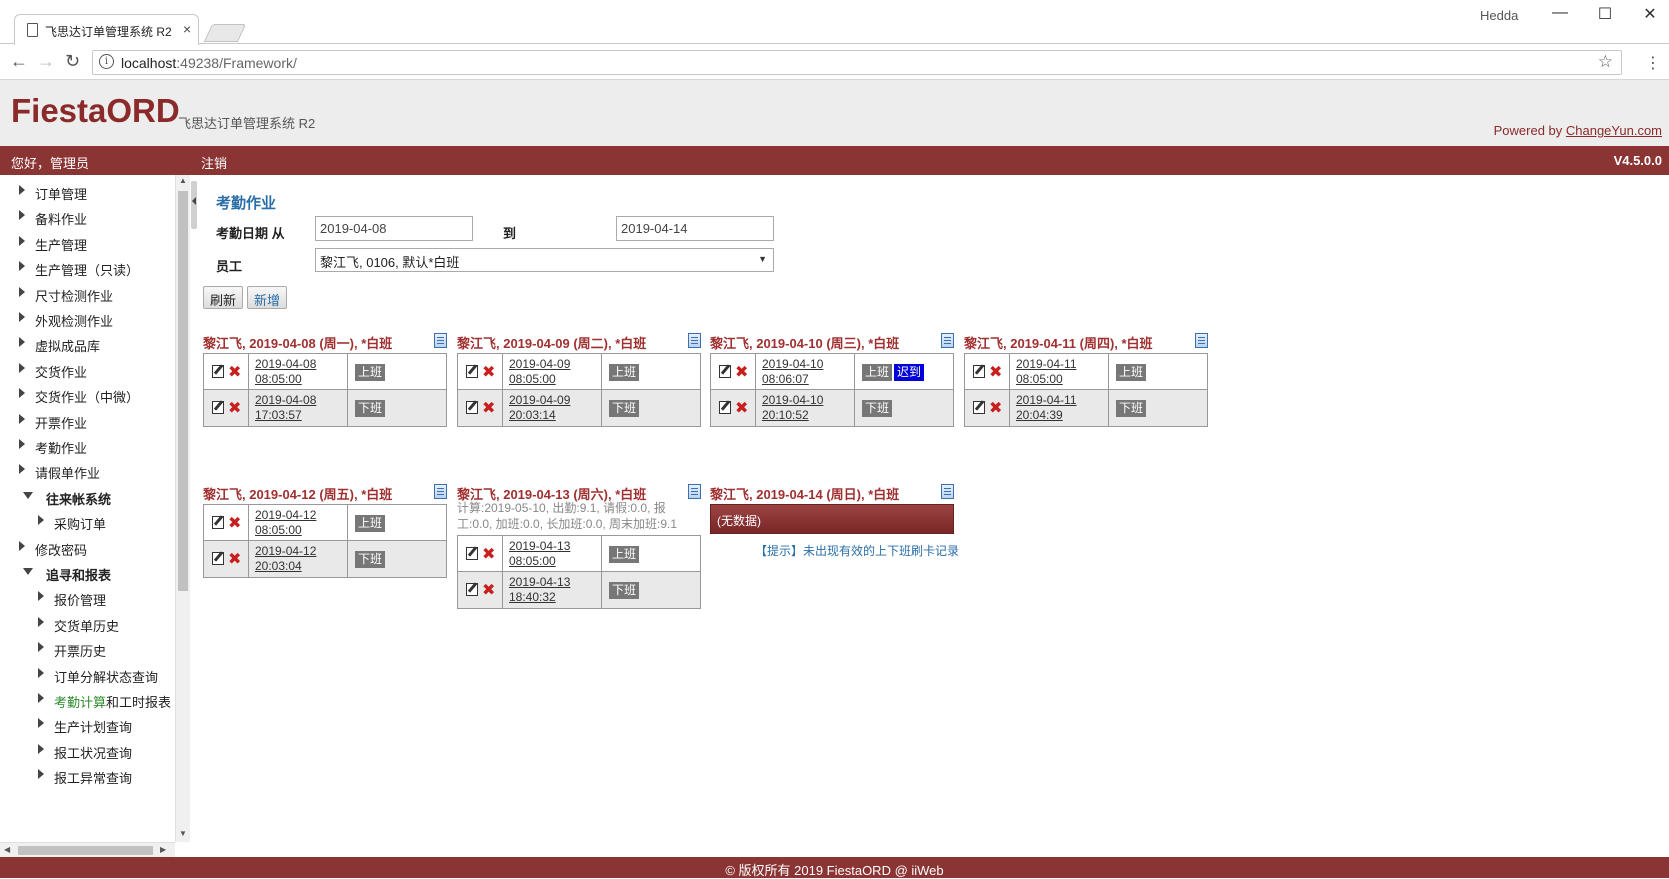 This screenshot has width=1669, height=879. What do you see at coordinates (214, 162) in the screenshot?
I see `logout-link: 注销` at bounding box center [214, 162].